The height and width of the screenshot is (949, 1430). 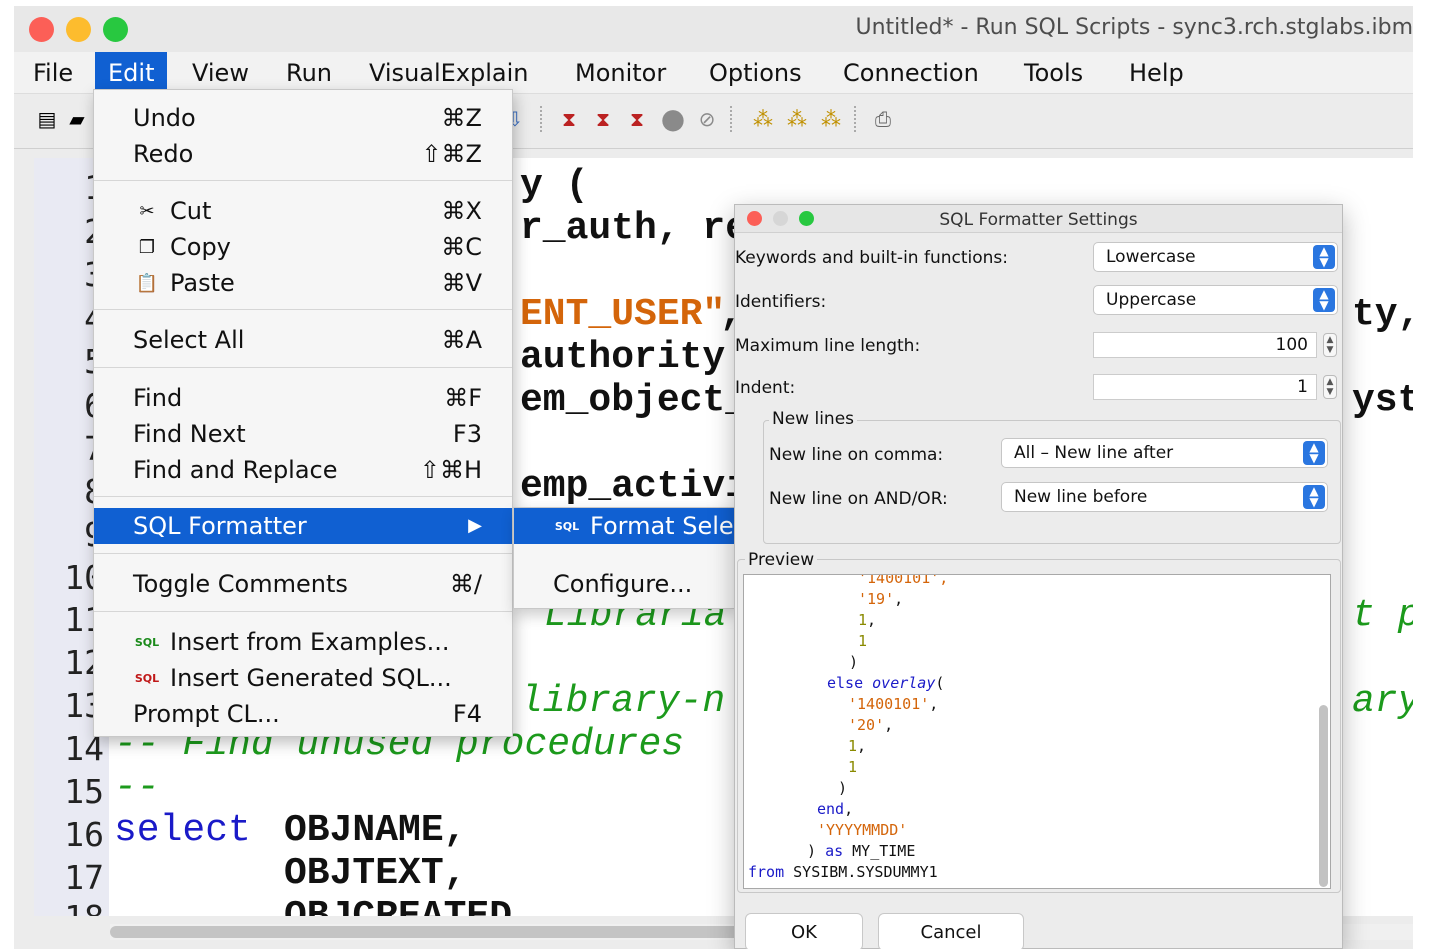 What do you see at coordinates (398, 905) in the screenshot?
I see `code-line: OBJCREATED` at bounding box center [398, 905].